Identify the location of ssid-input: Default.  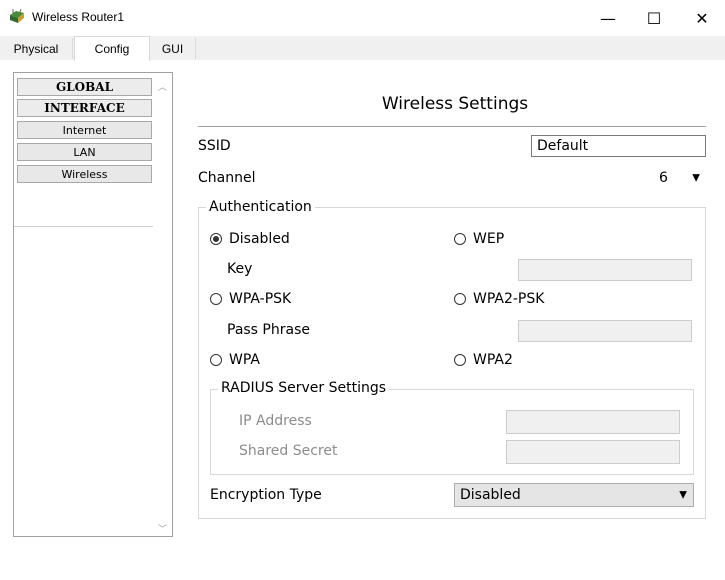
(618, 146).